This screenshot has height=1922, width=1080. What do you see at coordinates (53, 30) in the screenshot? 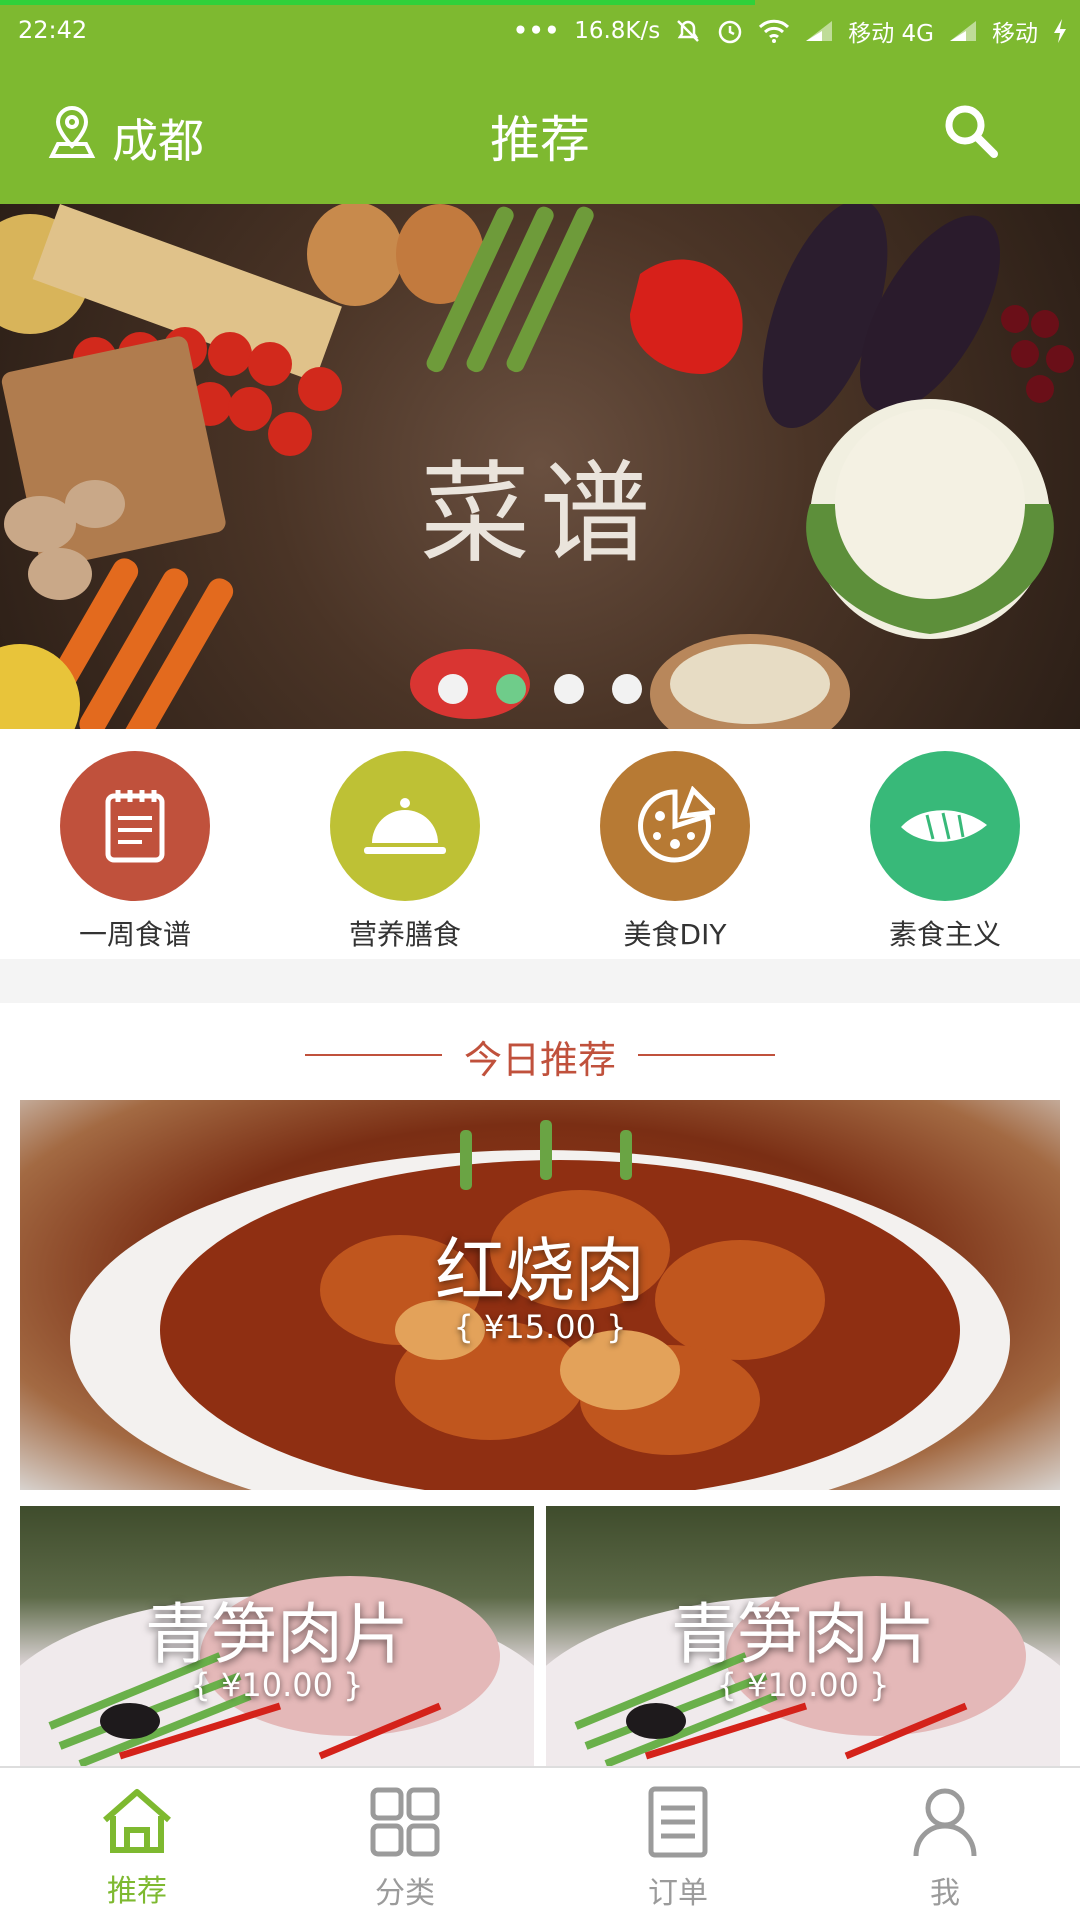
I see `status-time: 22:42` at bounding box center [53, 30].